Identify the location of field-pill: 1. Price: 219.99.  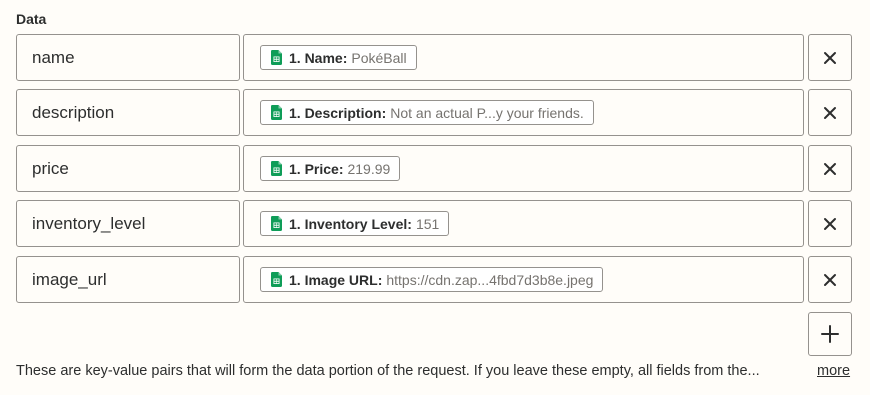
(330, 168).